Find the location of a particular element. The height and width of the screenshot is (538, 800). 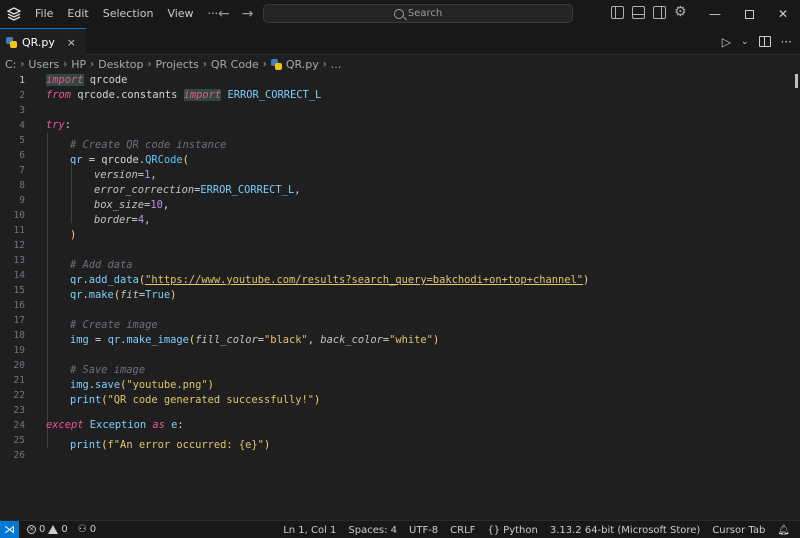

code-line: box_size=10, is located at coordinates (317, 202).